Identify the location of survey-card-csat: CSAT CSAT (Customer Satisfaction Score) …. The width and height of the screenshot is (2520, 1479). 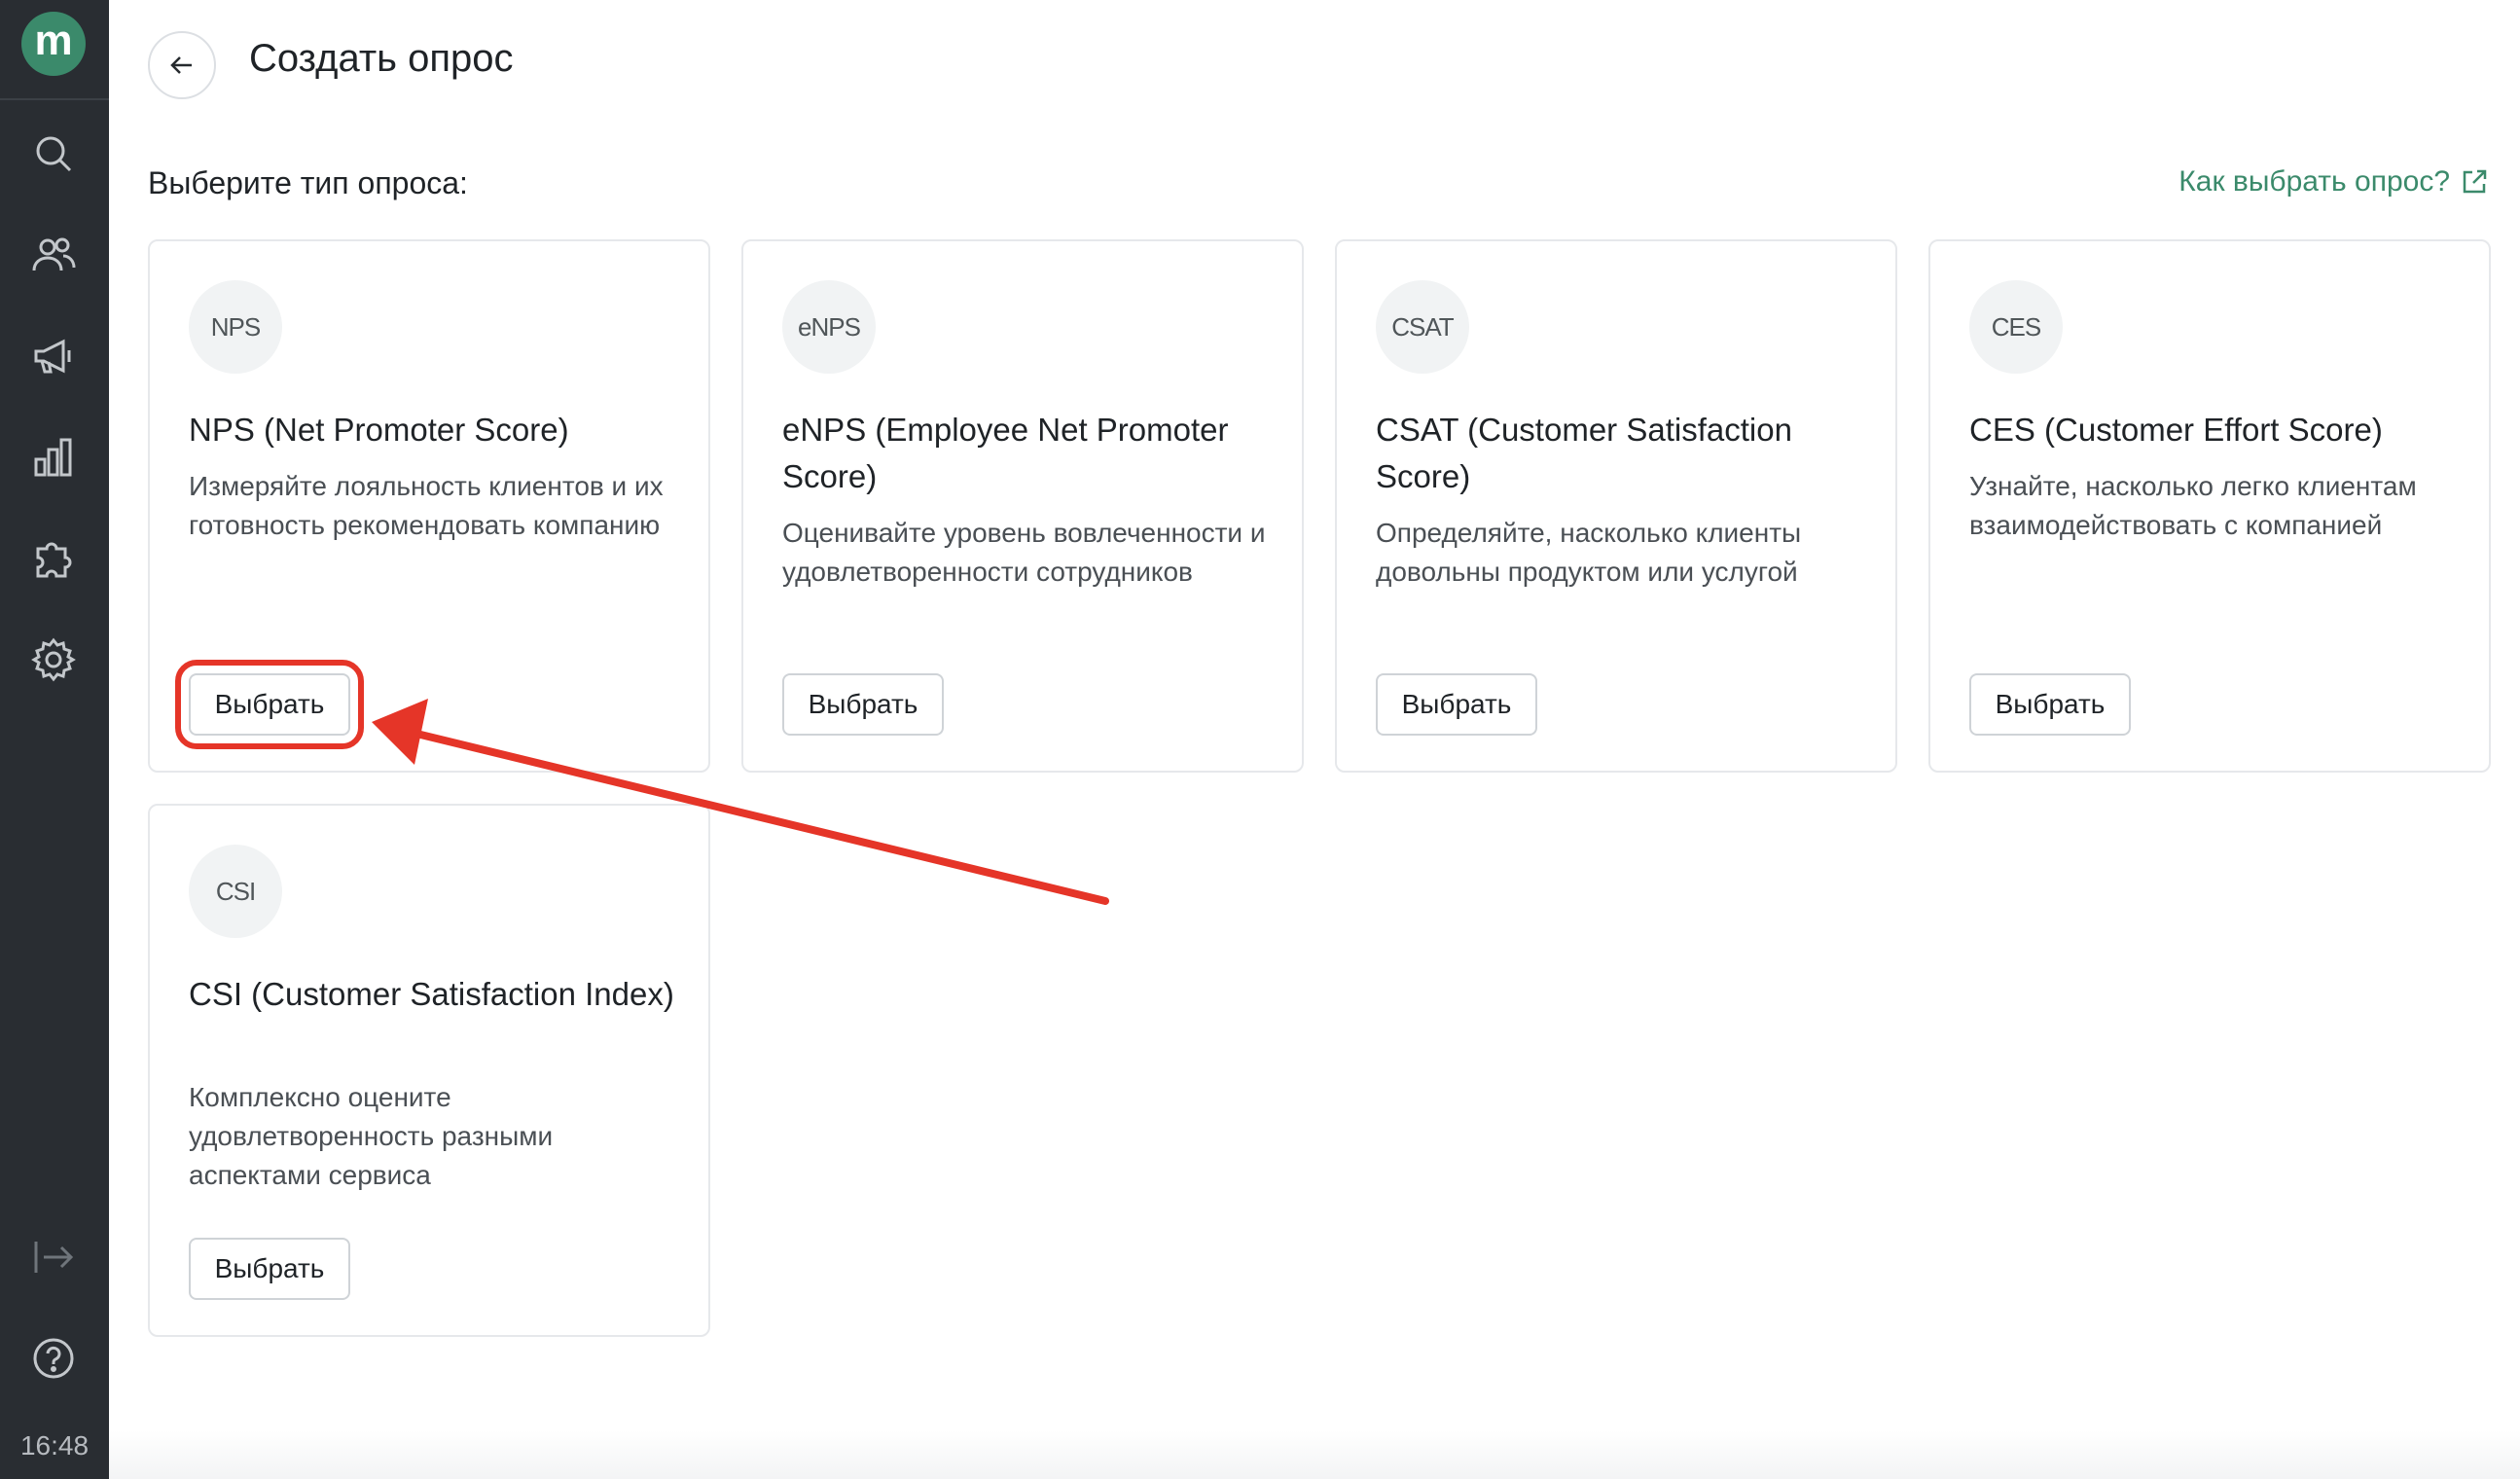
(1616, 506).